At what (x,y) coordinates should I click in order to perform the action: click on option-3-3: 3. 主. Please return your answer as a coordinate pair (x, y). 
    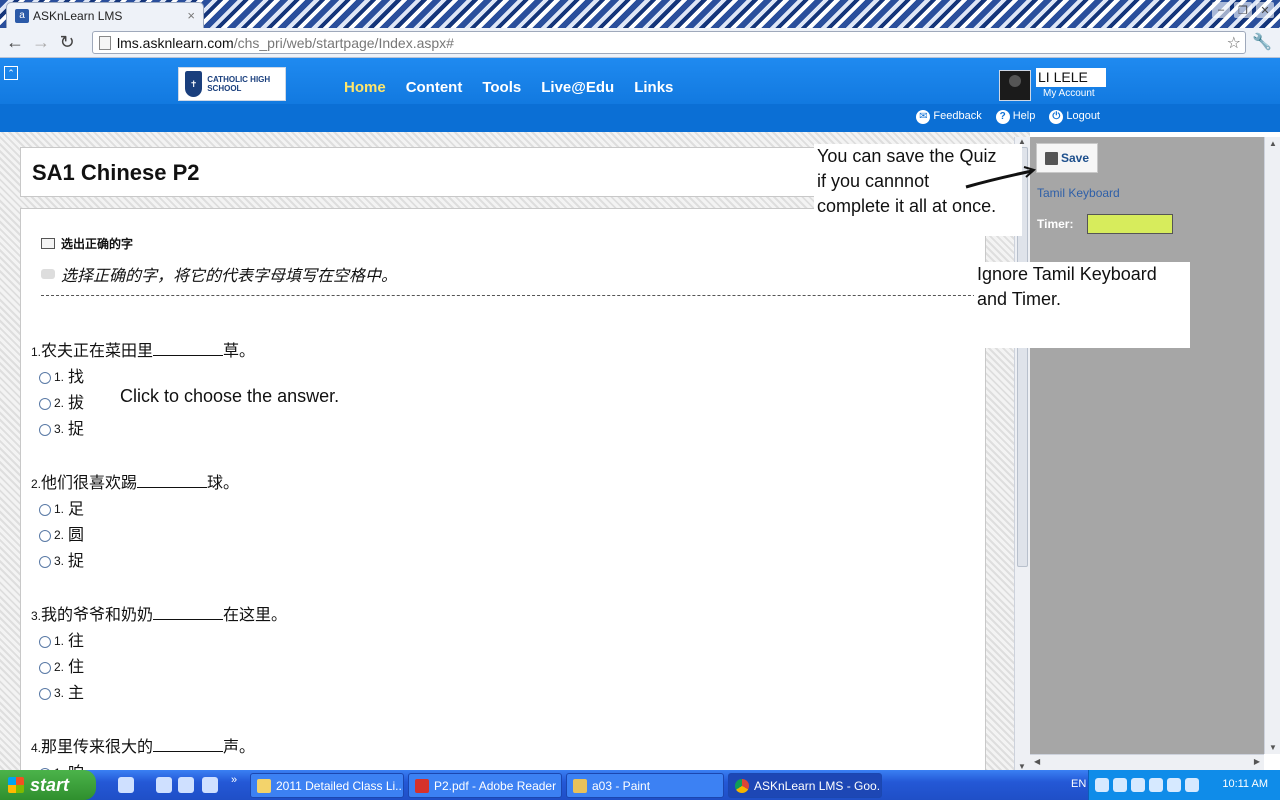
    Looking at the image, I should click on (61, 691).